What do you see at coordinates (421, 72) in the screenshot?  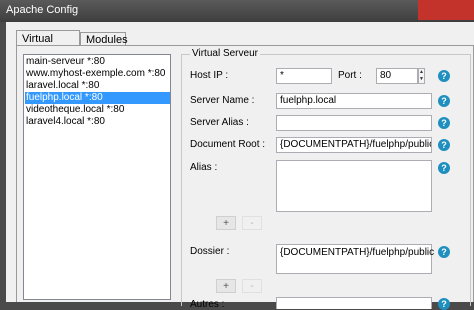 I see `spin-up-icon: ▲` at bounding box center [421, 72].